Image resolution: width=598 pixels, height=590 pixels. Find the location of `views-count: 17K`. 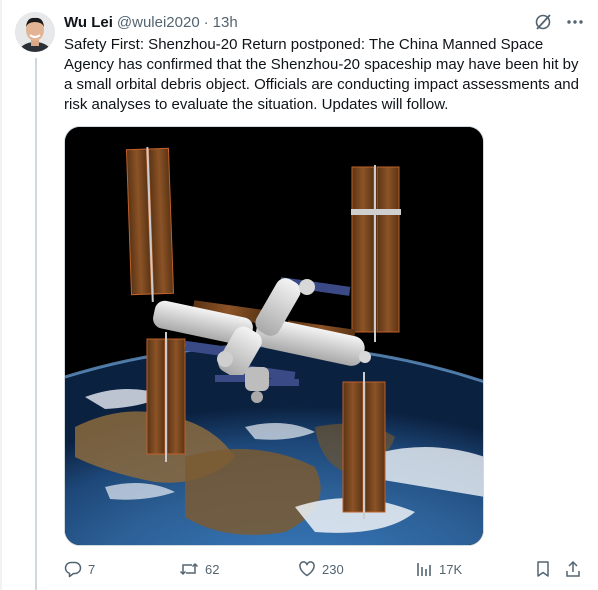

views-count: 17K is located at coordinates (451, 569).